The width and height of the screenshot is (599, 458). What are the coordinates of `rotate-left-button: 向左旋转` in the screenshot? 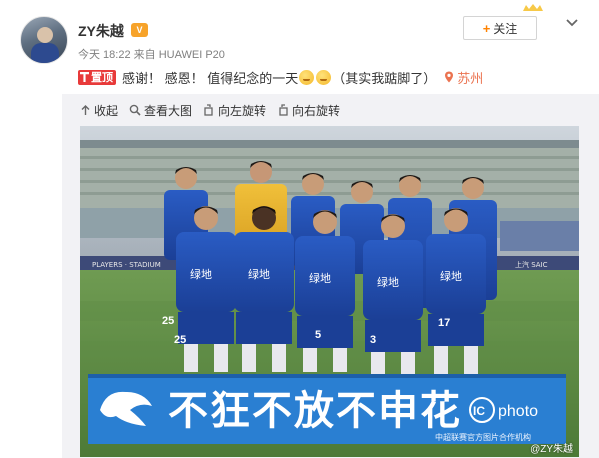 It's located at (234, 110).